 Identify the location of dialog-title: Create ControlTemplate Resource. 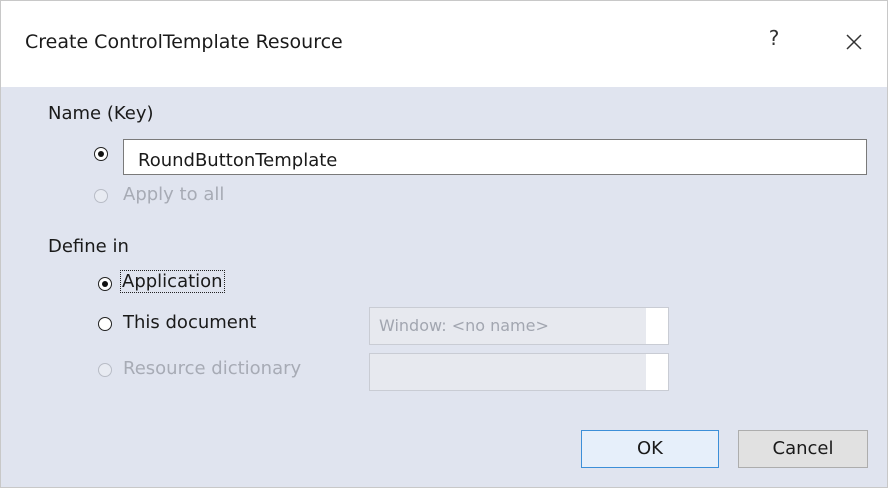
(184, 42).